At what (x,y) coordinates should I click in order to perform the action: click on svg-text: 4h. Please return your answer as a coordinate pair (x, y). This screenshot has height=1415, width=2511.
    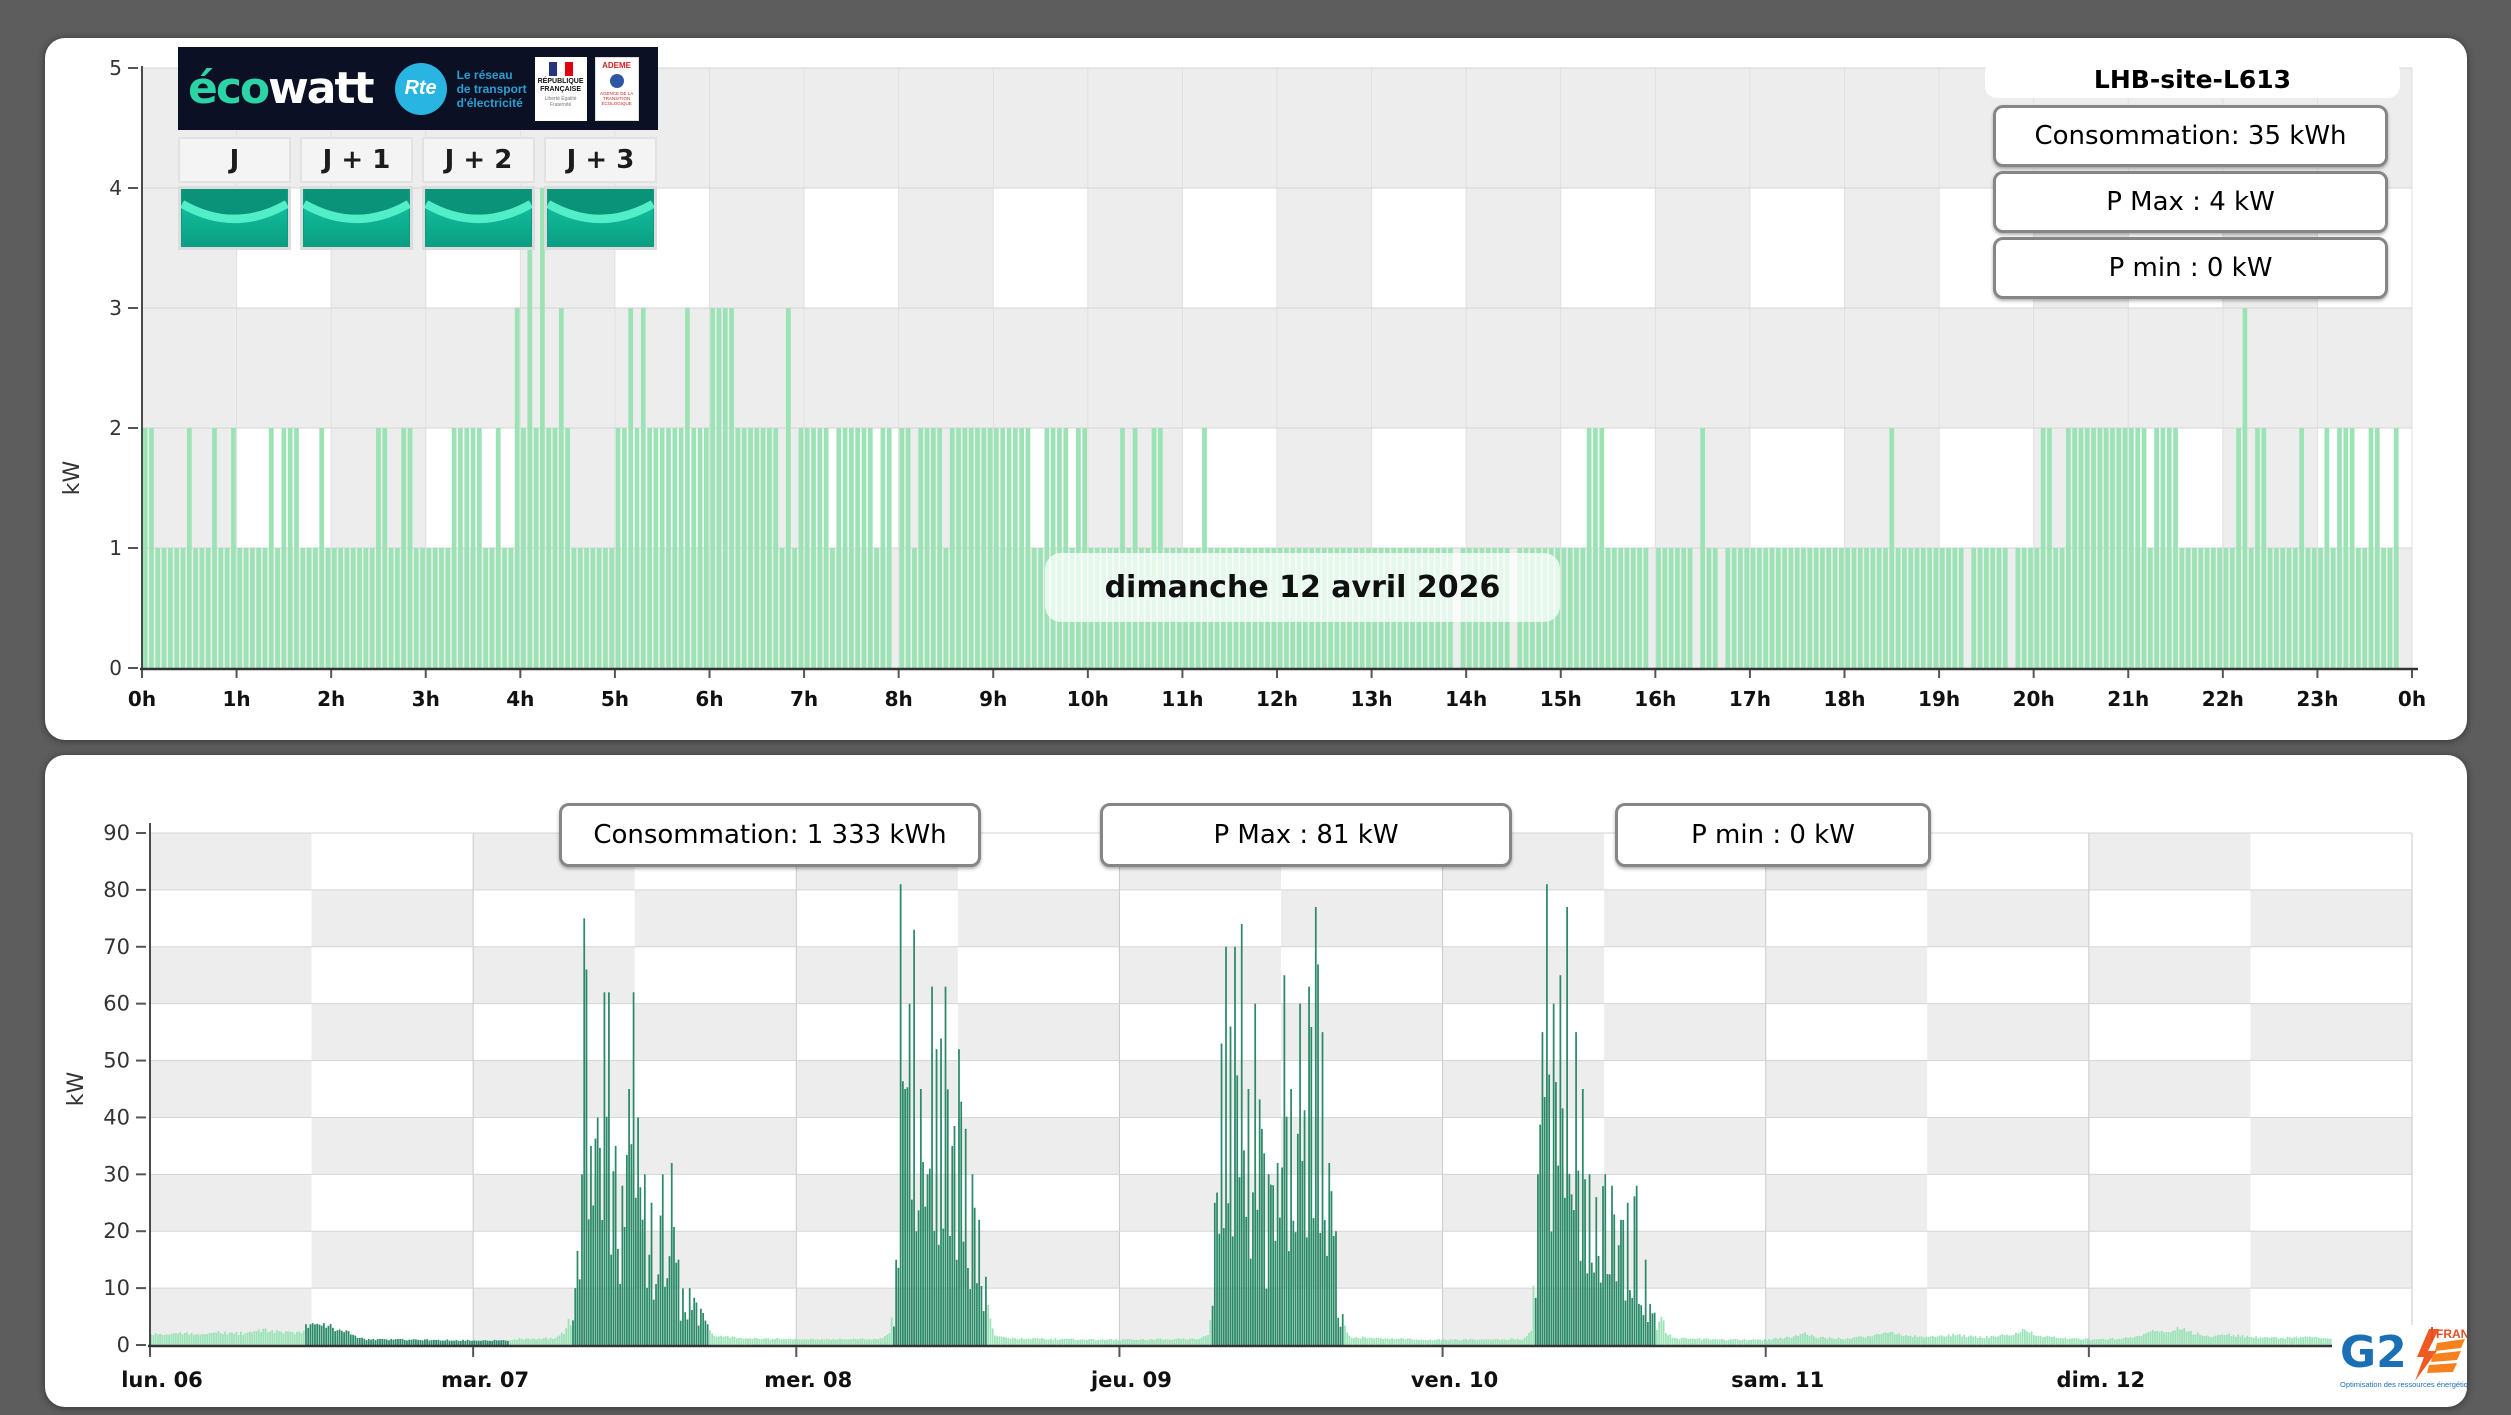
    Looking at the image, I should click on (520, 699).